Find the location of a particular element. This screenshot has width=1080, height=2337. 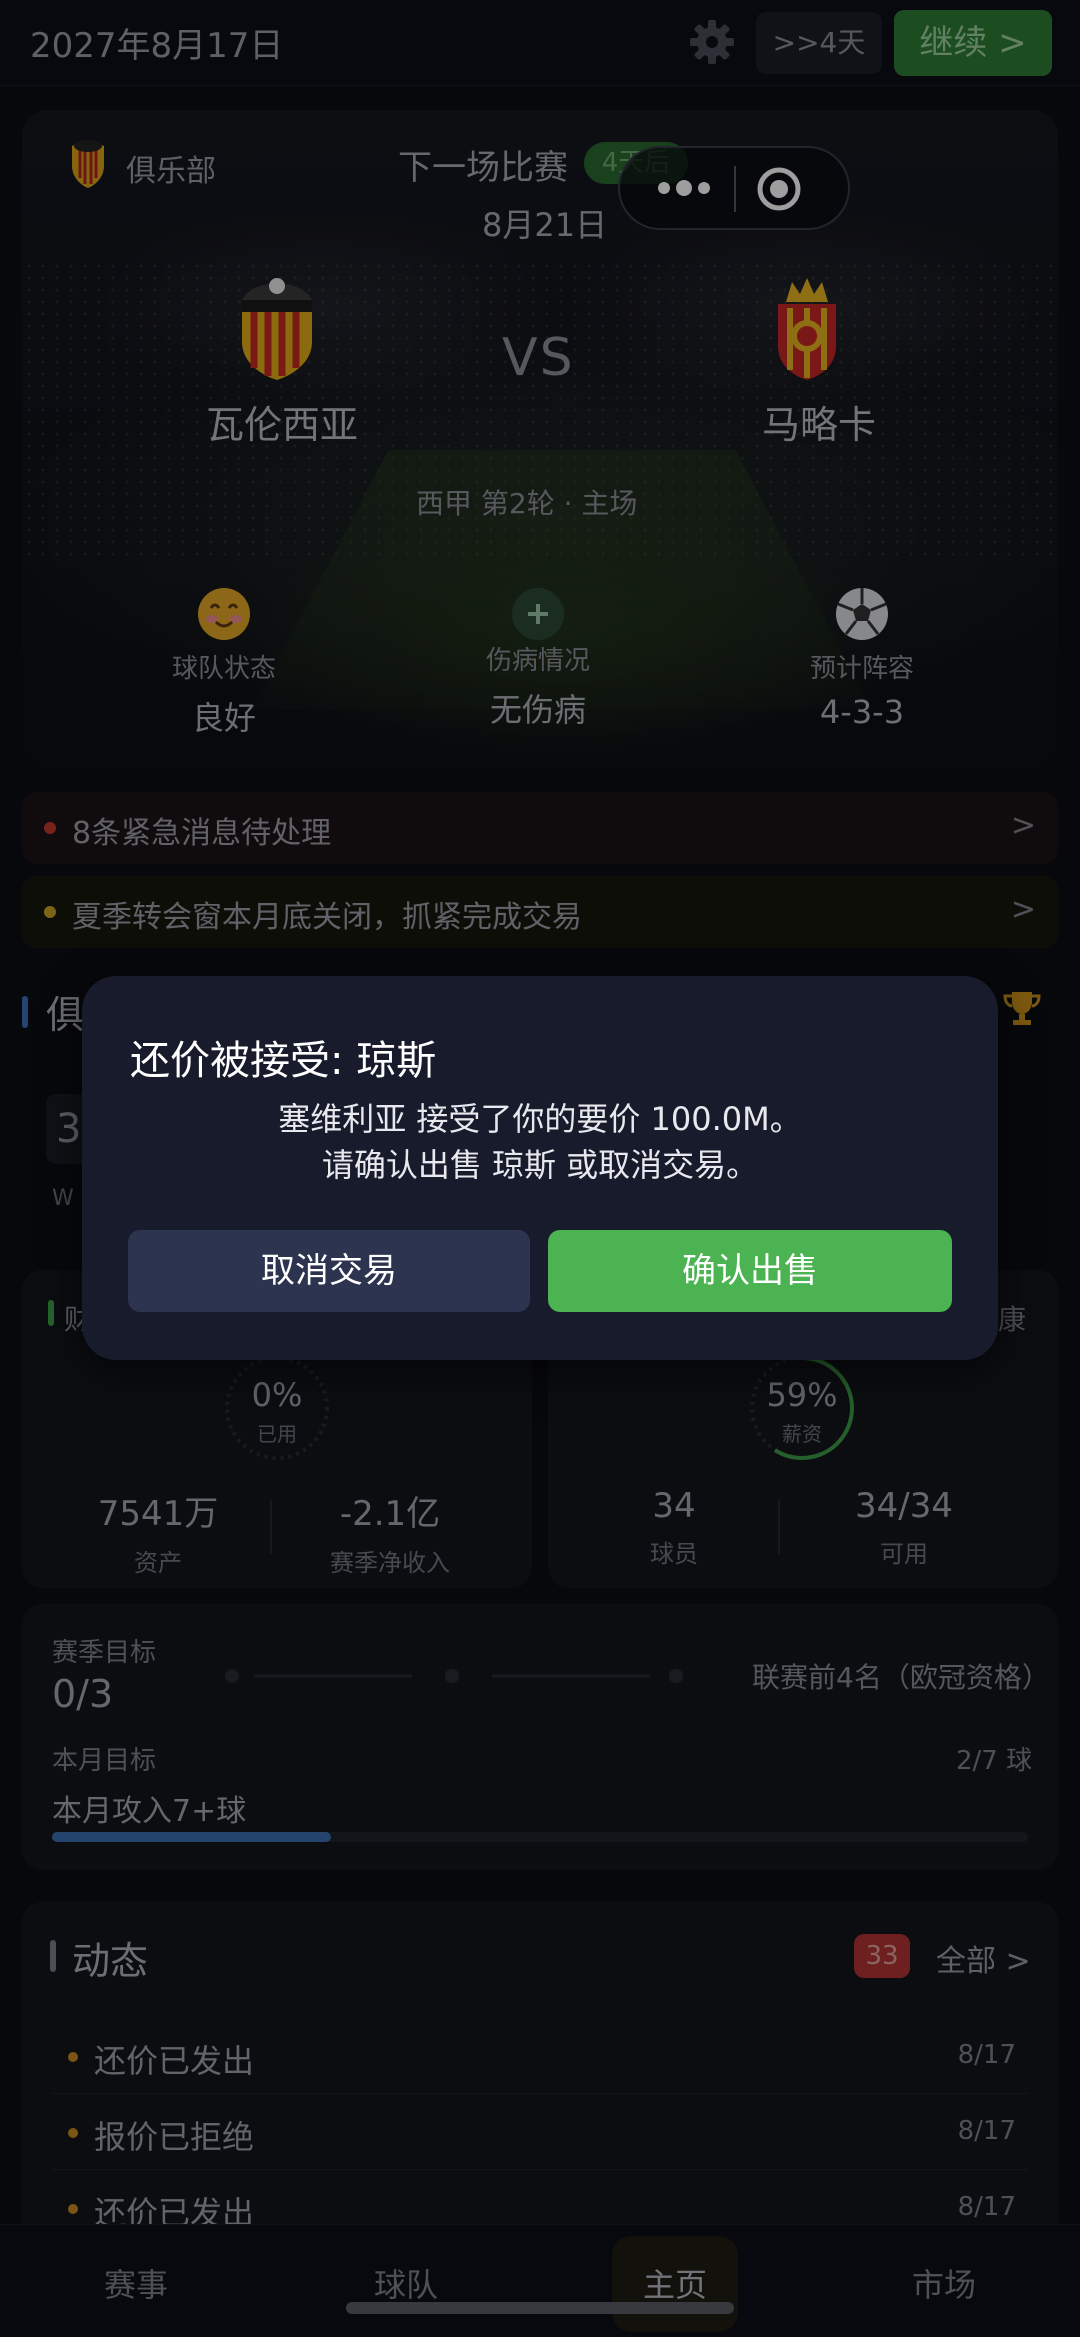

dialog-title: 还价被接受: 琼斯 is located at coordinates (283, 1061).